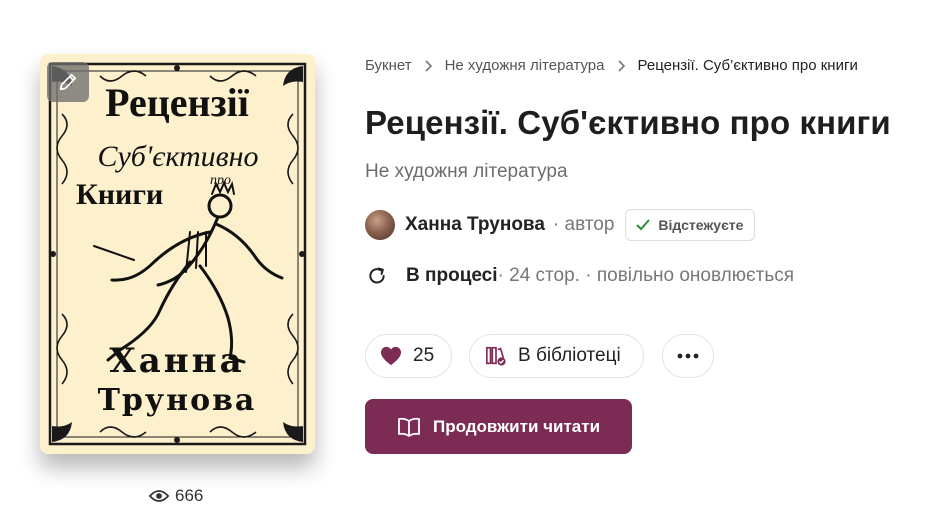 This screenshot has width=941, height=518. What do you see at coordinates (569, 355) in the screenshot?
I see `library-label: В бібліотеці` at bounding box center [569, 355].